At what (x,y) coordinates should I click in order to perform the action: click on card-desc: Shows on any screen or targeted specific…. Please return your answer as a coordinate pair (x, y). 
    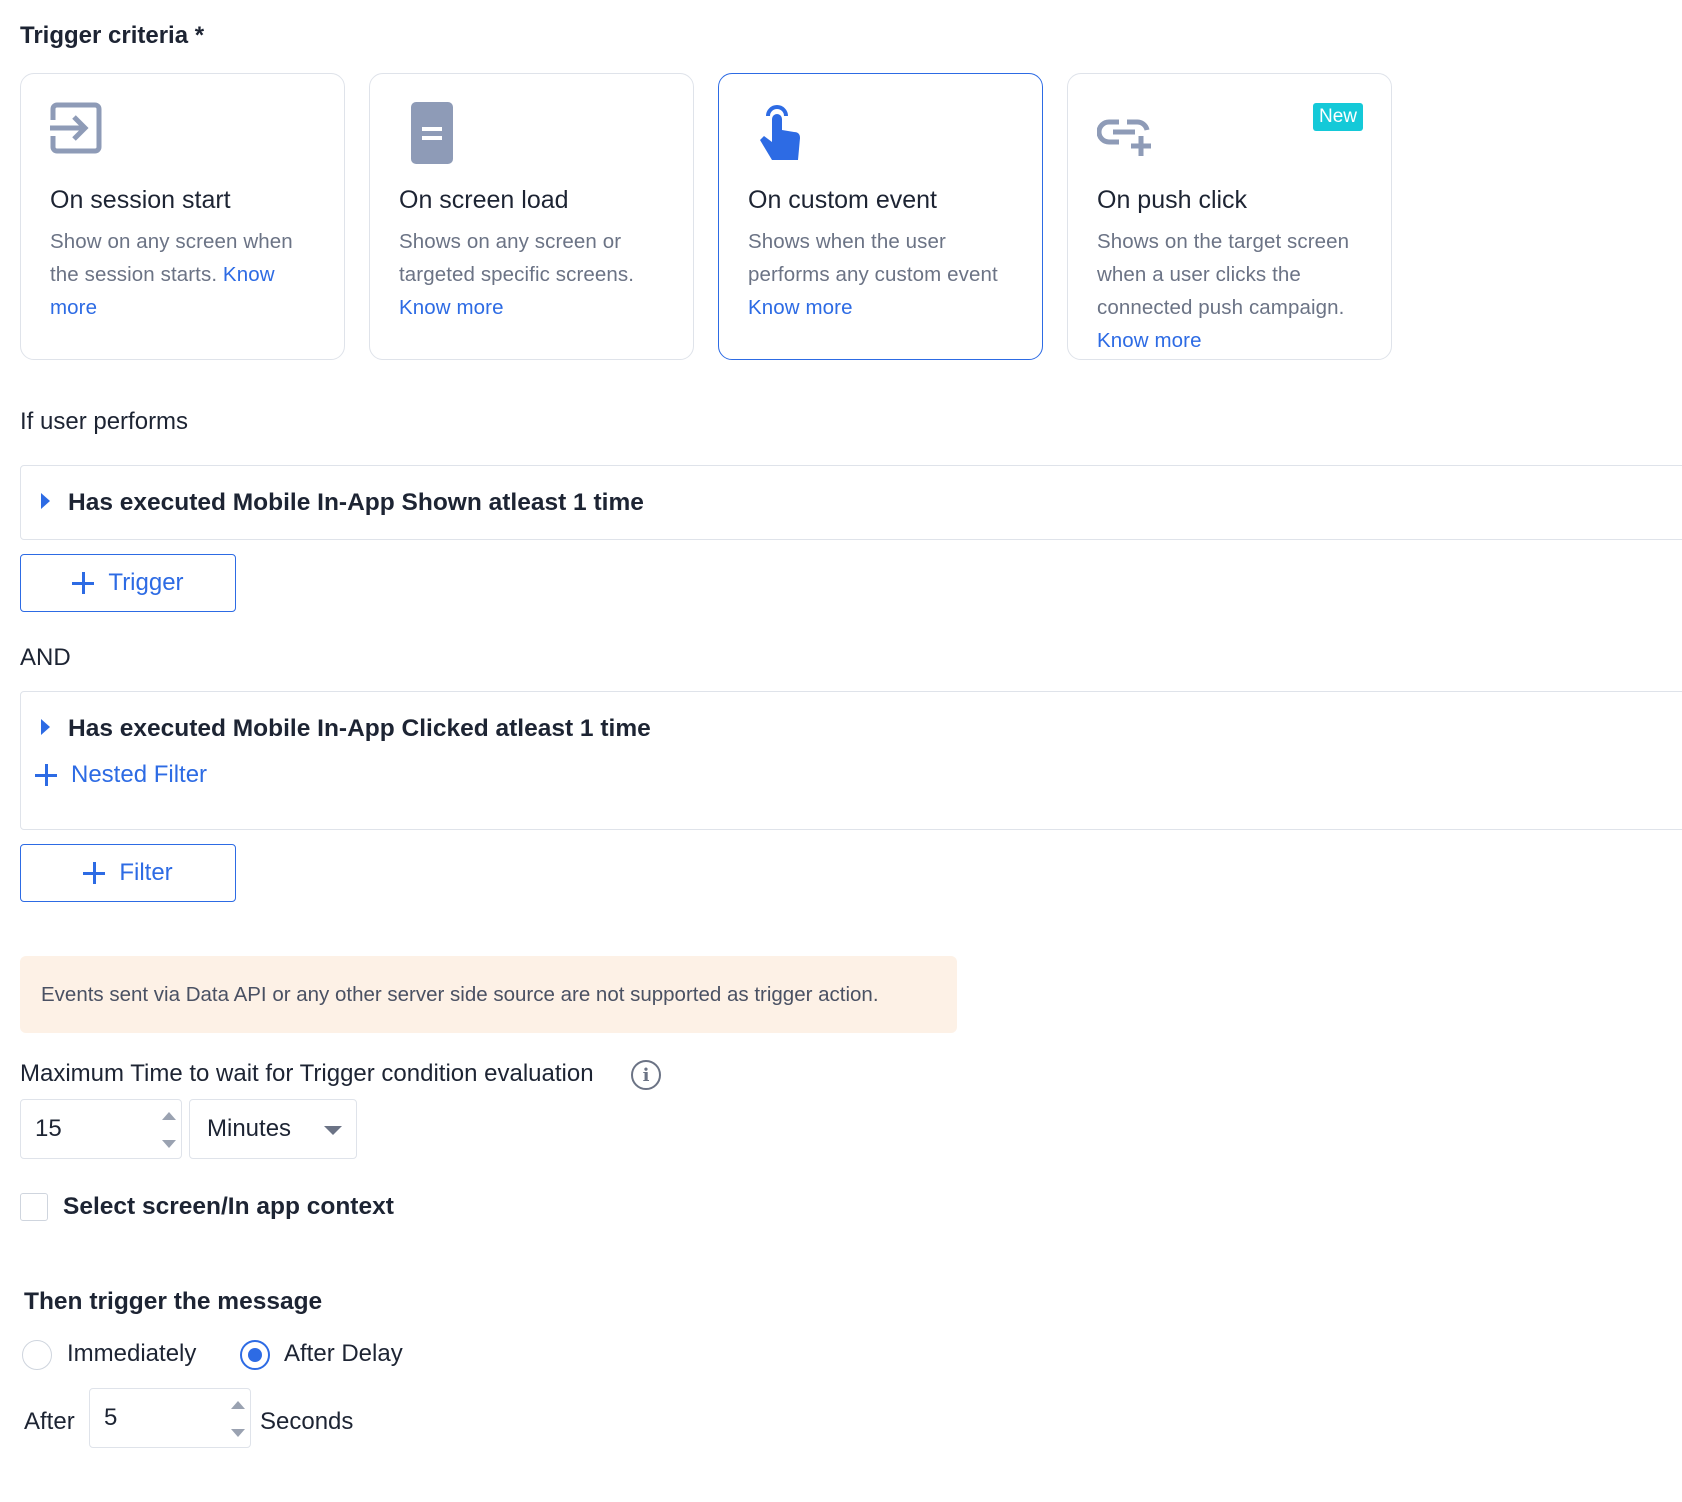
    Looking at the image, I should click on (517, 257).